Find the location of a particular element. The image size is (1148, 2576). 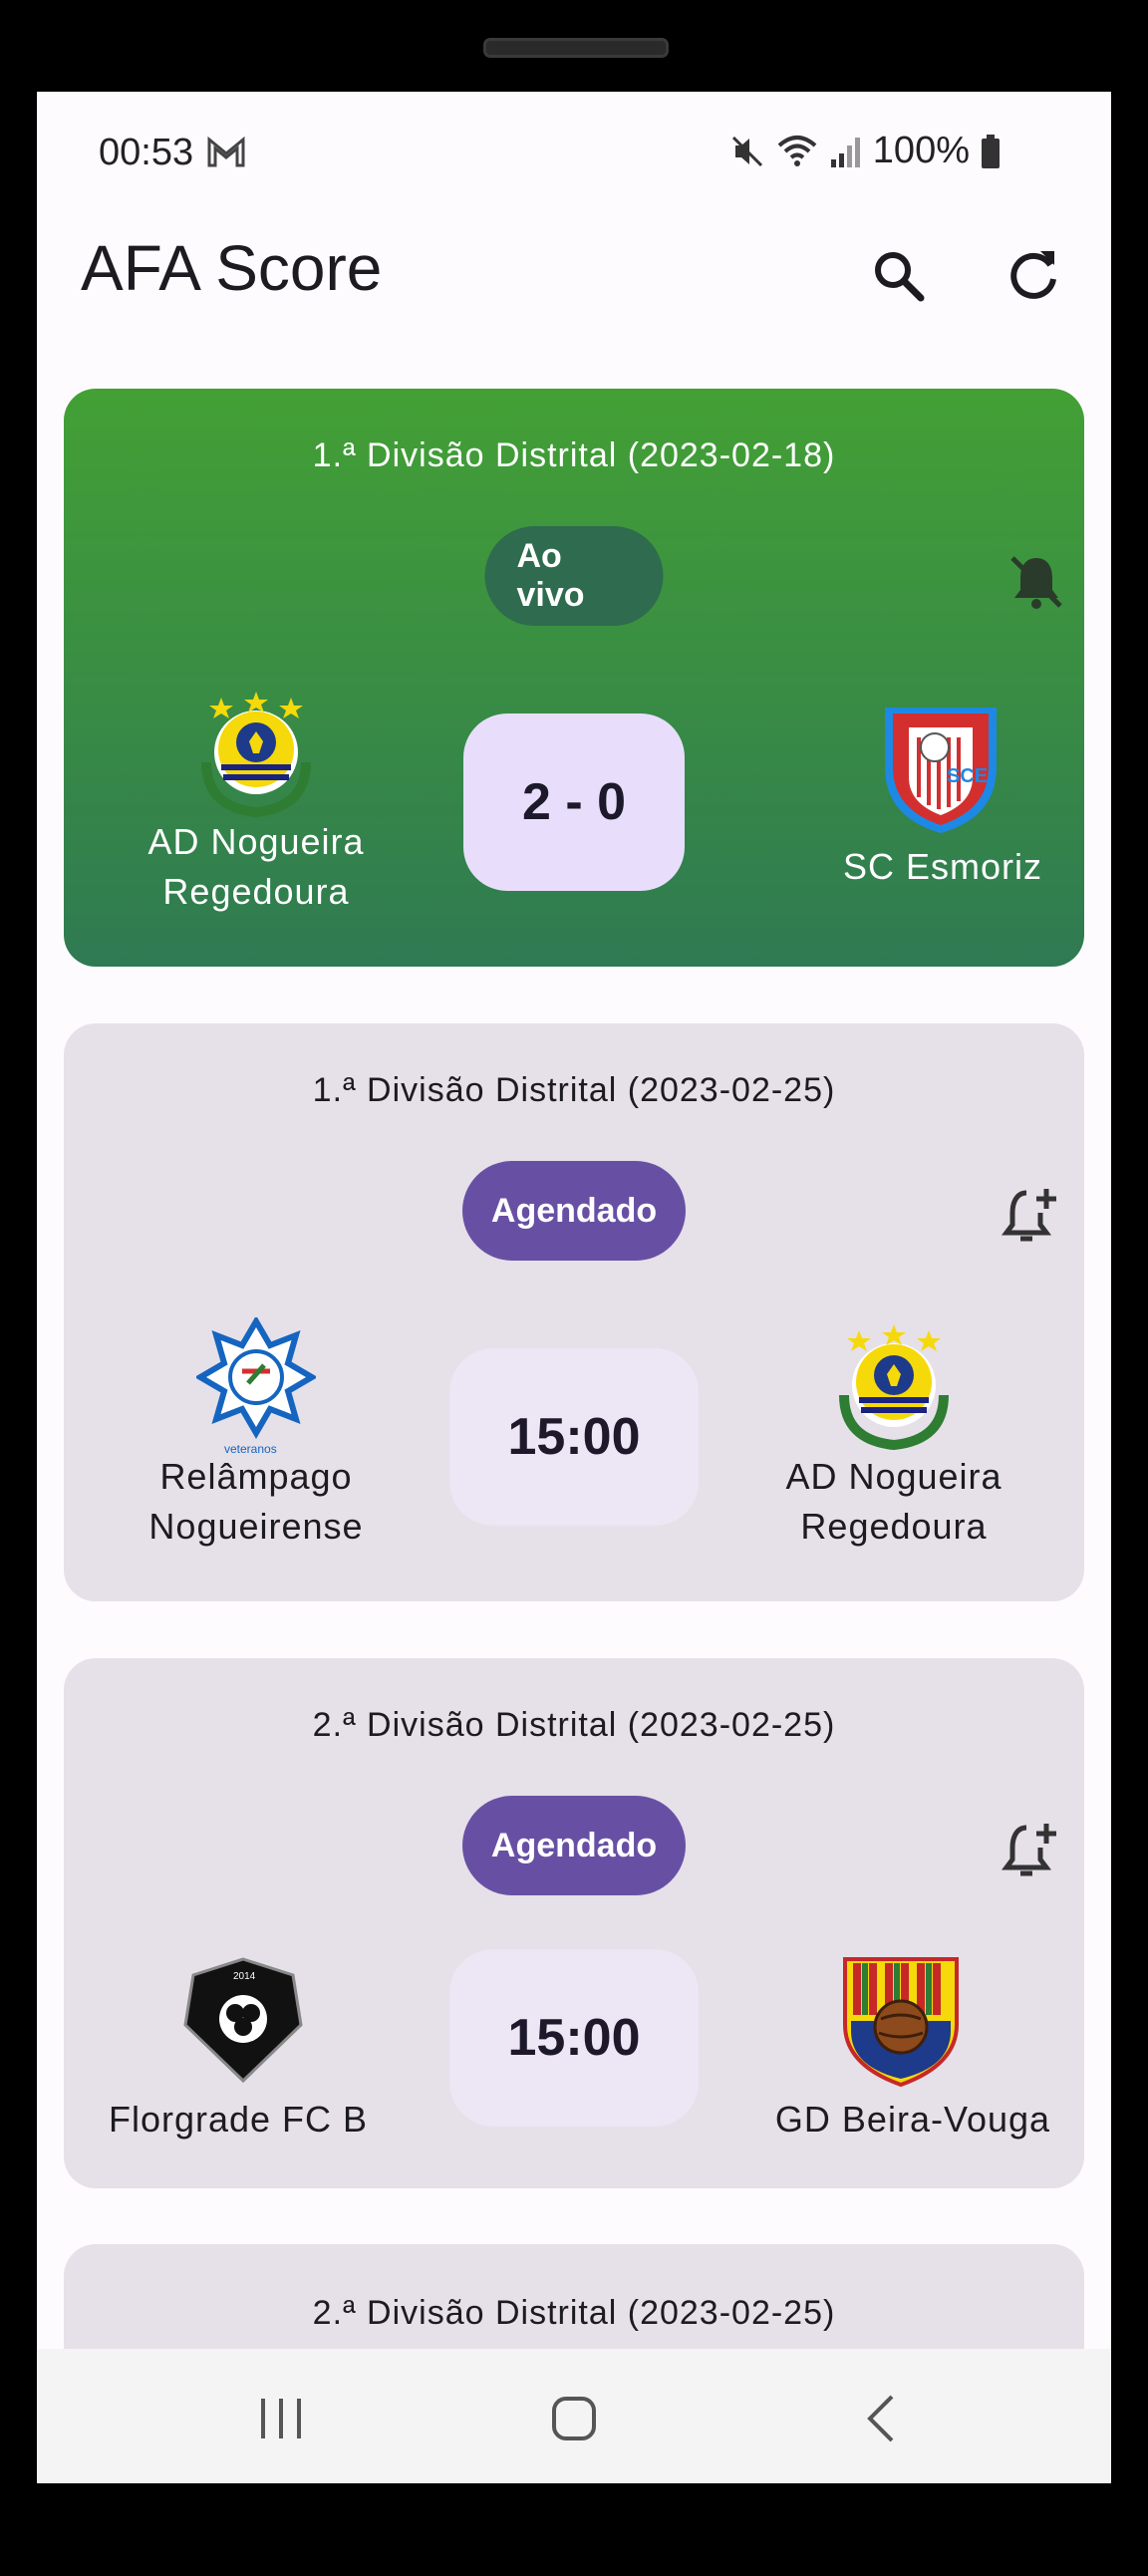

match-competition: 1.ª Divisão Distrital (2023-02-25) is located at coordinates (574, 1090).